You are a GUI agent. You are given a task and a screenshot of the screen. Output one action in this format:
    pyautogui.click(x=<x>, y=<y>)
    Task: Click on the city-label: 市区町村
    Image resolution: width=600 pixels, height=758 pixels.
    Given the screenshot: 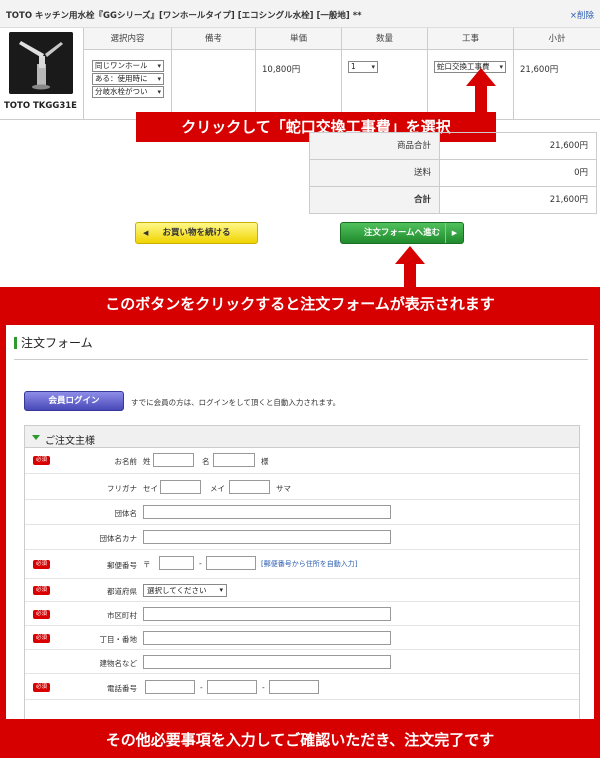 What is the action you would take?
    pyautogui.click(x=122, y=615)
    